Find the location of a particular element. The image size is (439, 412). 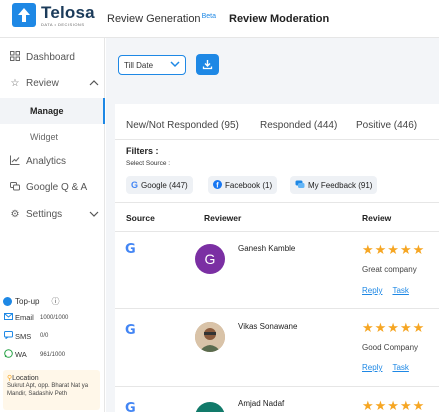

dashboard-icon is located at coordinates (15, 57).